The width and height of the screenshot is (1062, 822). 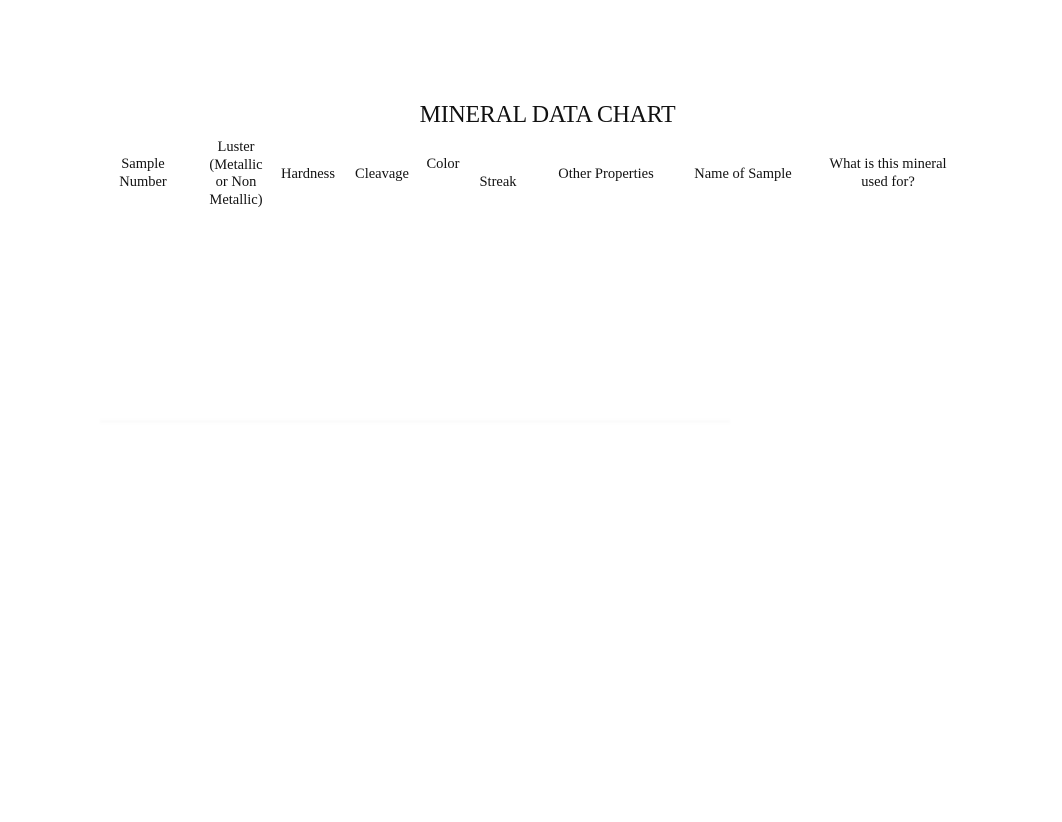 I want to click on header-line: Number, so click(x=143, y=181).